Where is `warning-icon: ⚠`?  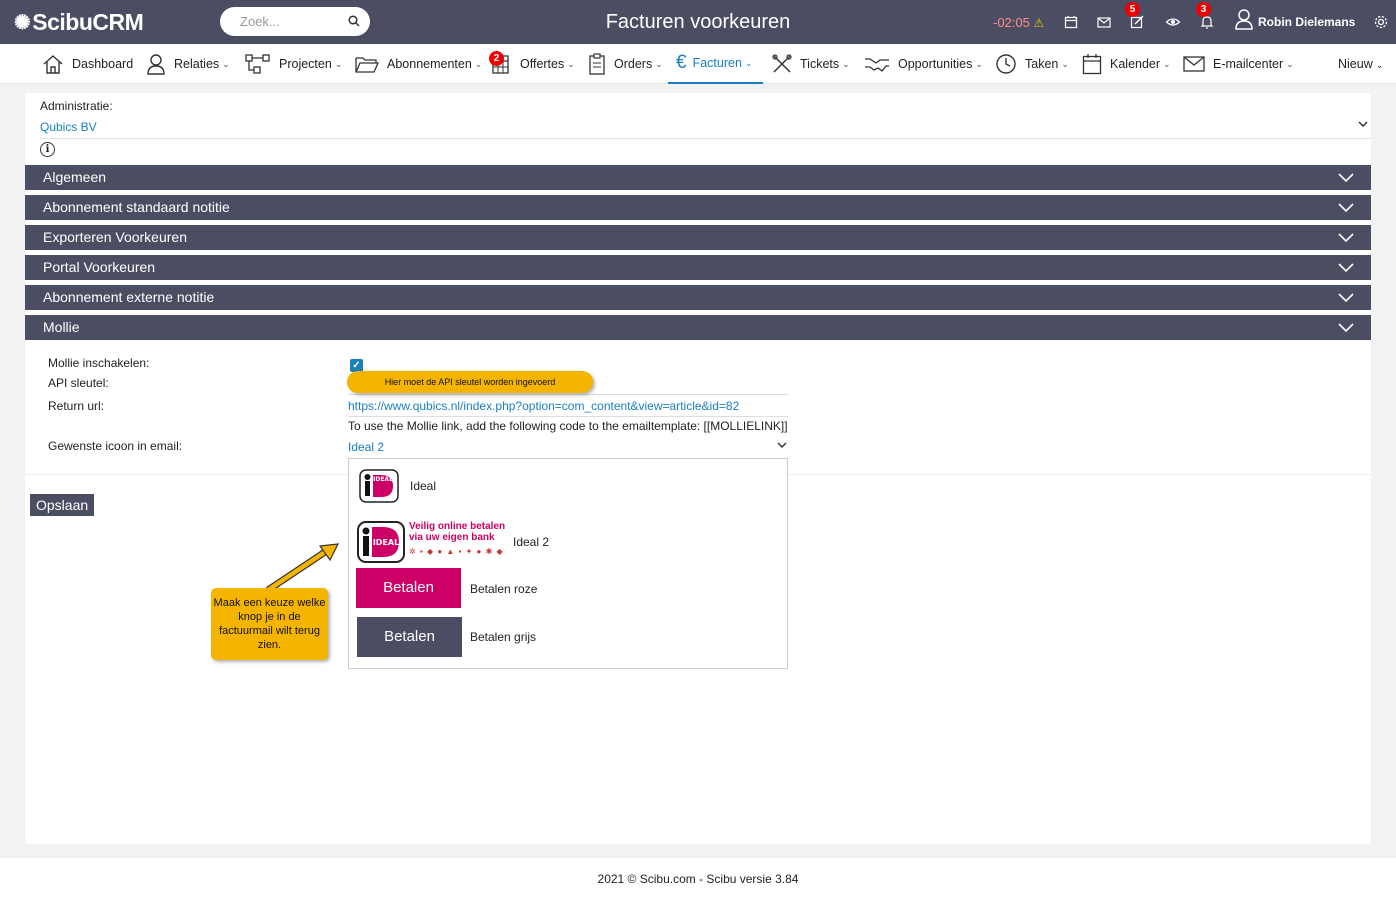
warning-icon: ⚠ is located at coordinates (1039, 23).